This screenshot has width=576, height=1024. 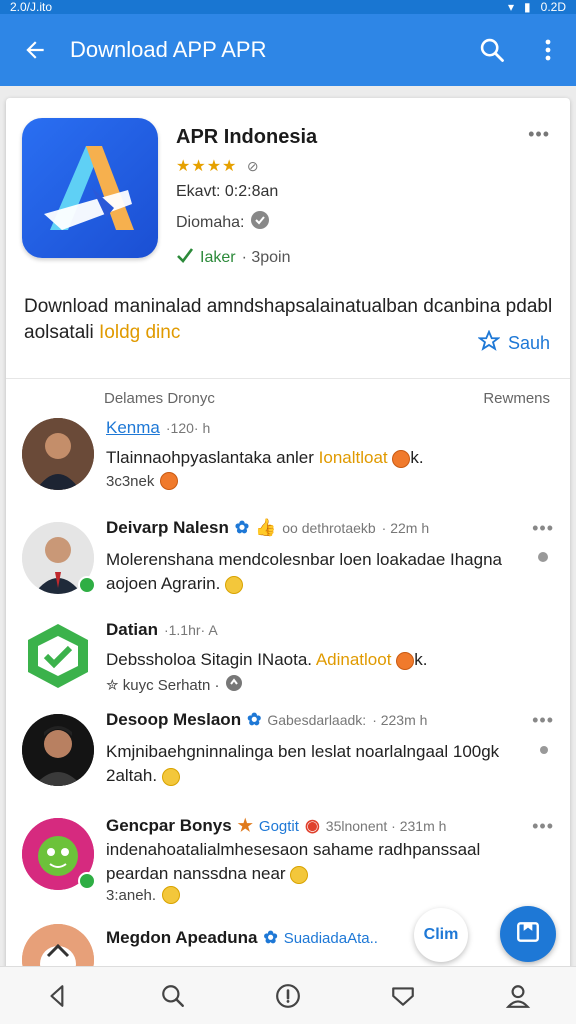 I want to click on app-meta-status: Iaker · 3poin, so click(x=233, y=257).